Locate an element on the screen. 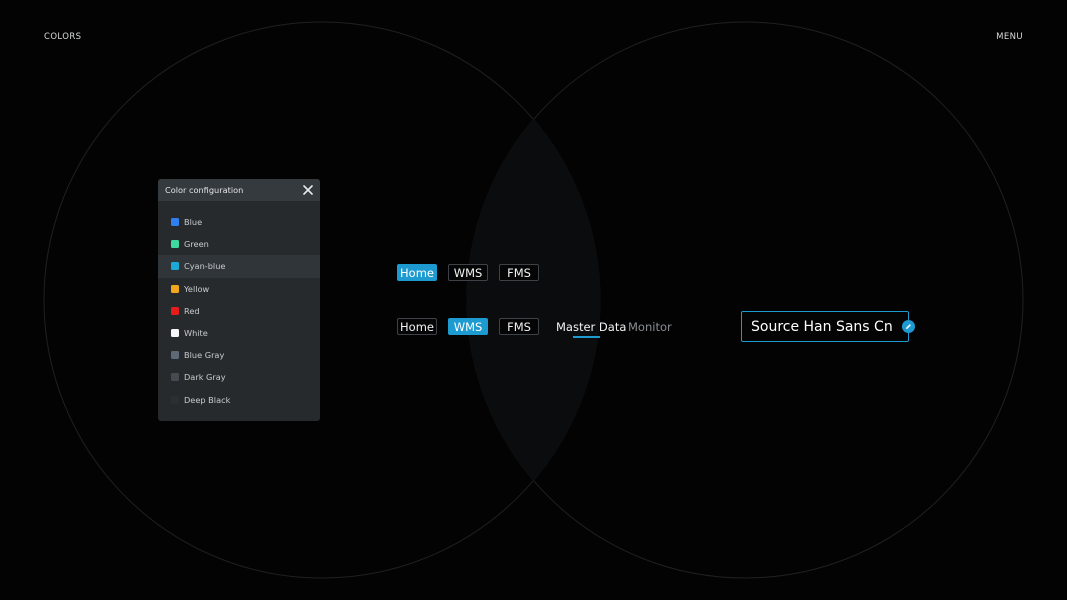  close-icon is located at coordinates (308, 190).